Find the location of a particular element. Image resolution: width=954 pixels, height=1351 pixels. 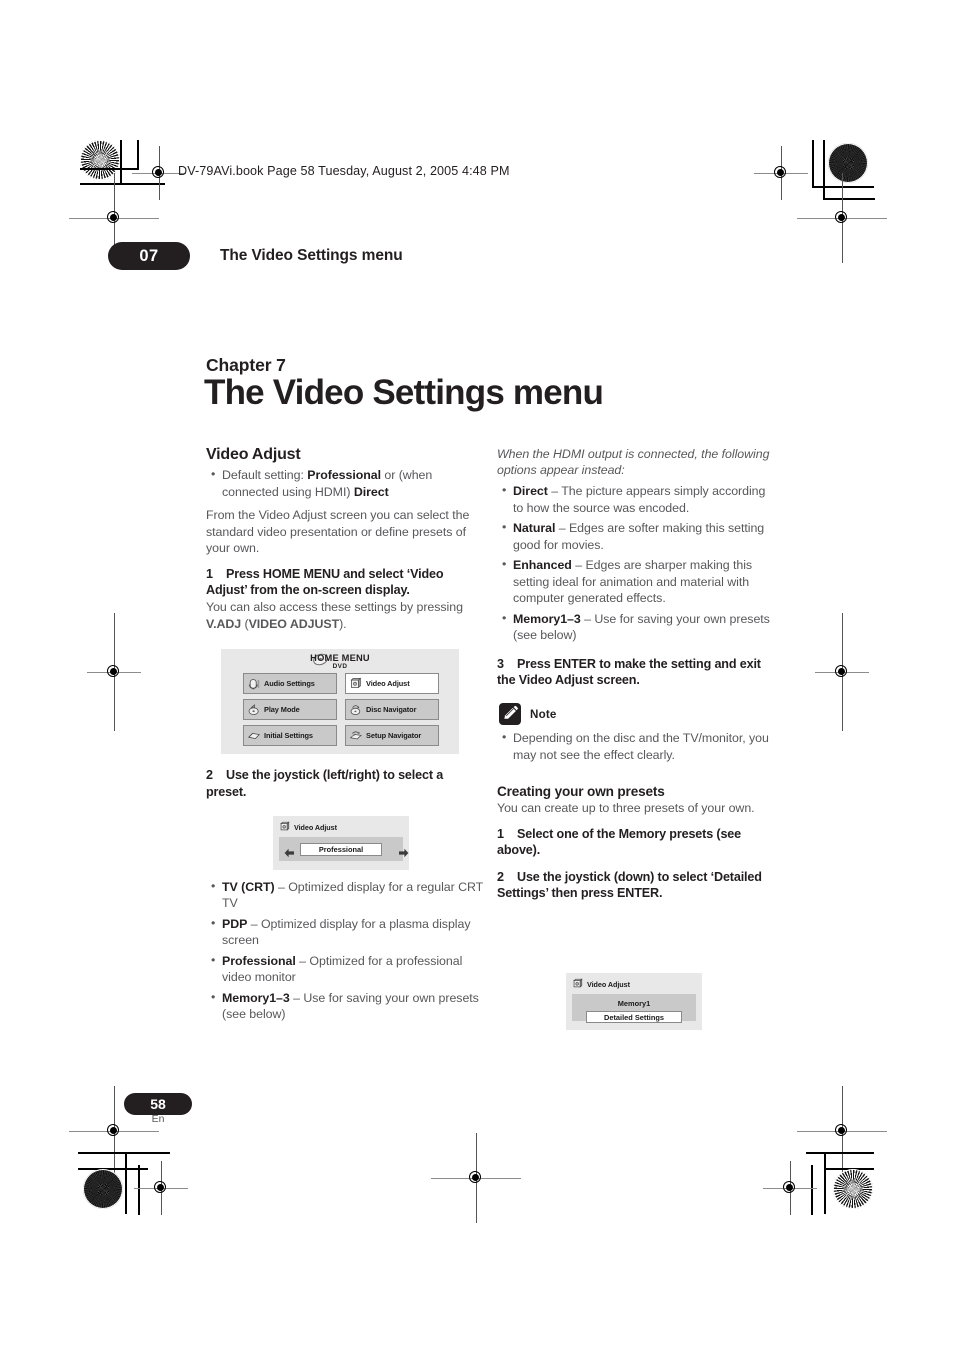

registration-rosette-bottom-right is located at coordinates (853, 1189).